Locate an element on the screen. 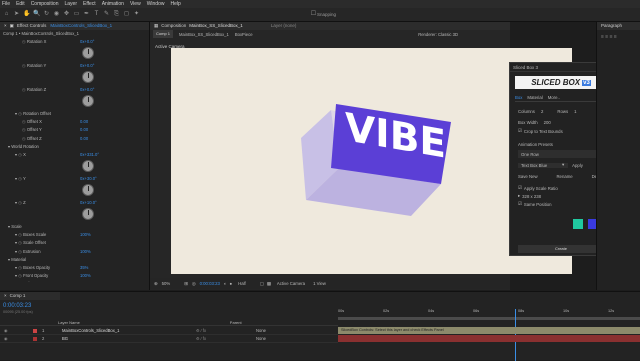 This screenshot has width=640, height=361. menu-item-file: File is located at coordinates (6, 4).